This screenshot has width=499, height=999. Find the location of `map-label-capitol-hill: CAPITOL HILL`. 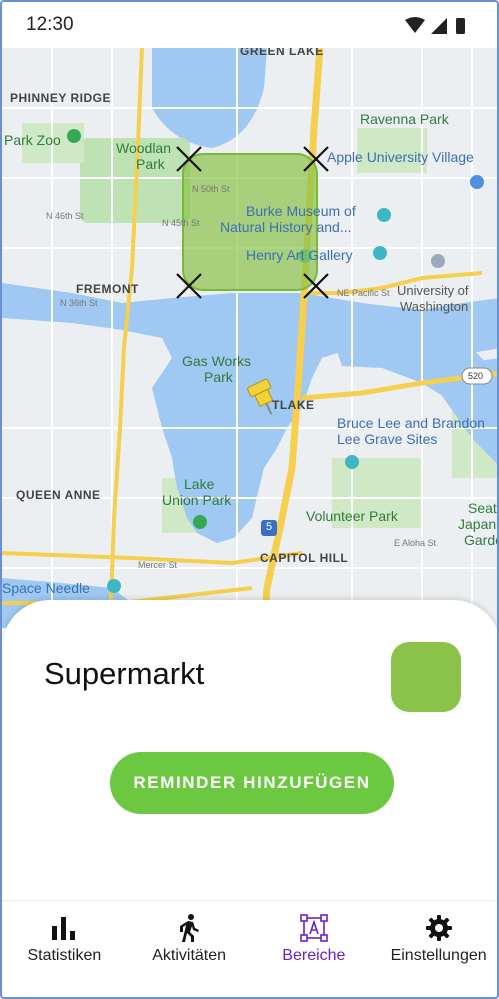

map-label-capitol-hill: CAPITOL HILL is located at coordinates (304, 558).